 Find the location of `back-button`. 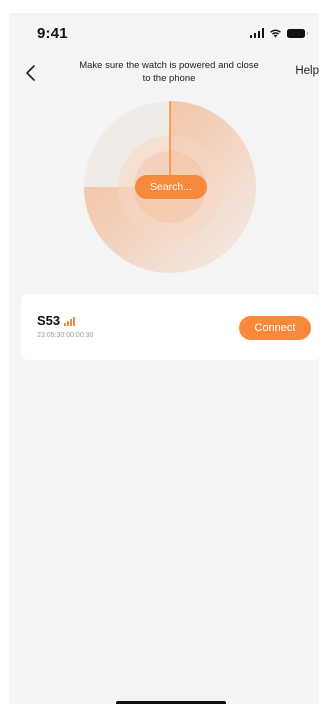

back-button is located at coordinates (31, 73).